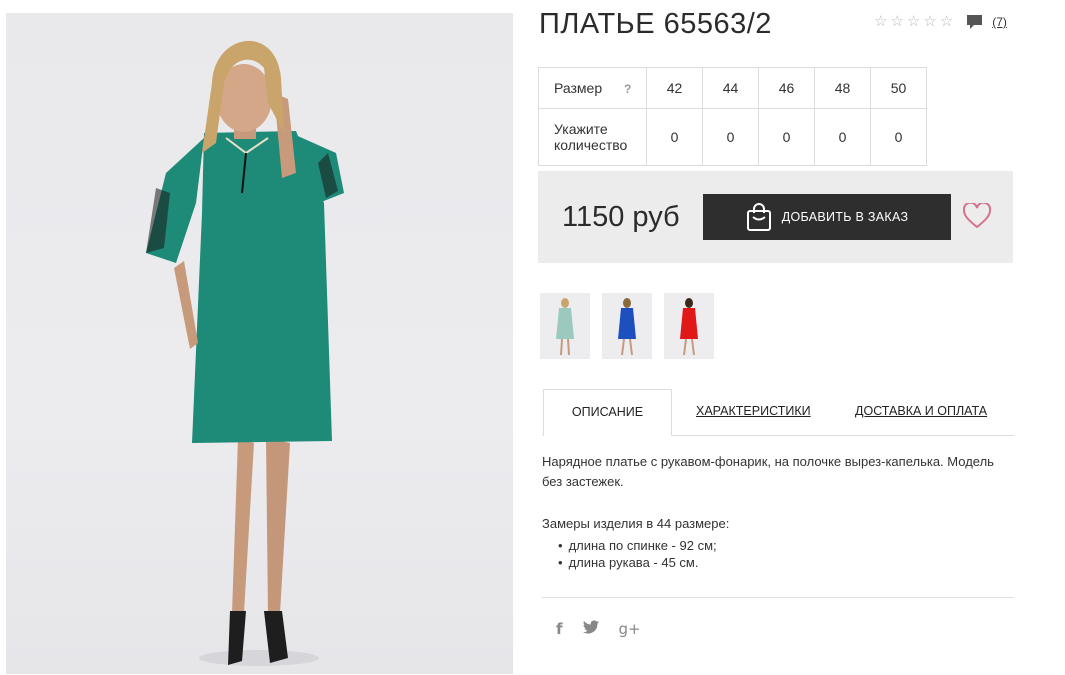  Describe the element at coordinates (559, 629) in the screenshot. I see `facebook-icon: f` at that location.